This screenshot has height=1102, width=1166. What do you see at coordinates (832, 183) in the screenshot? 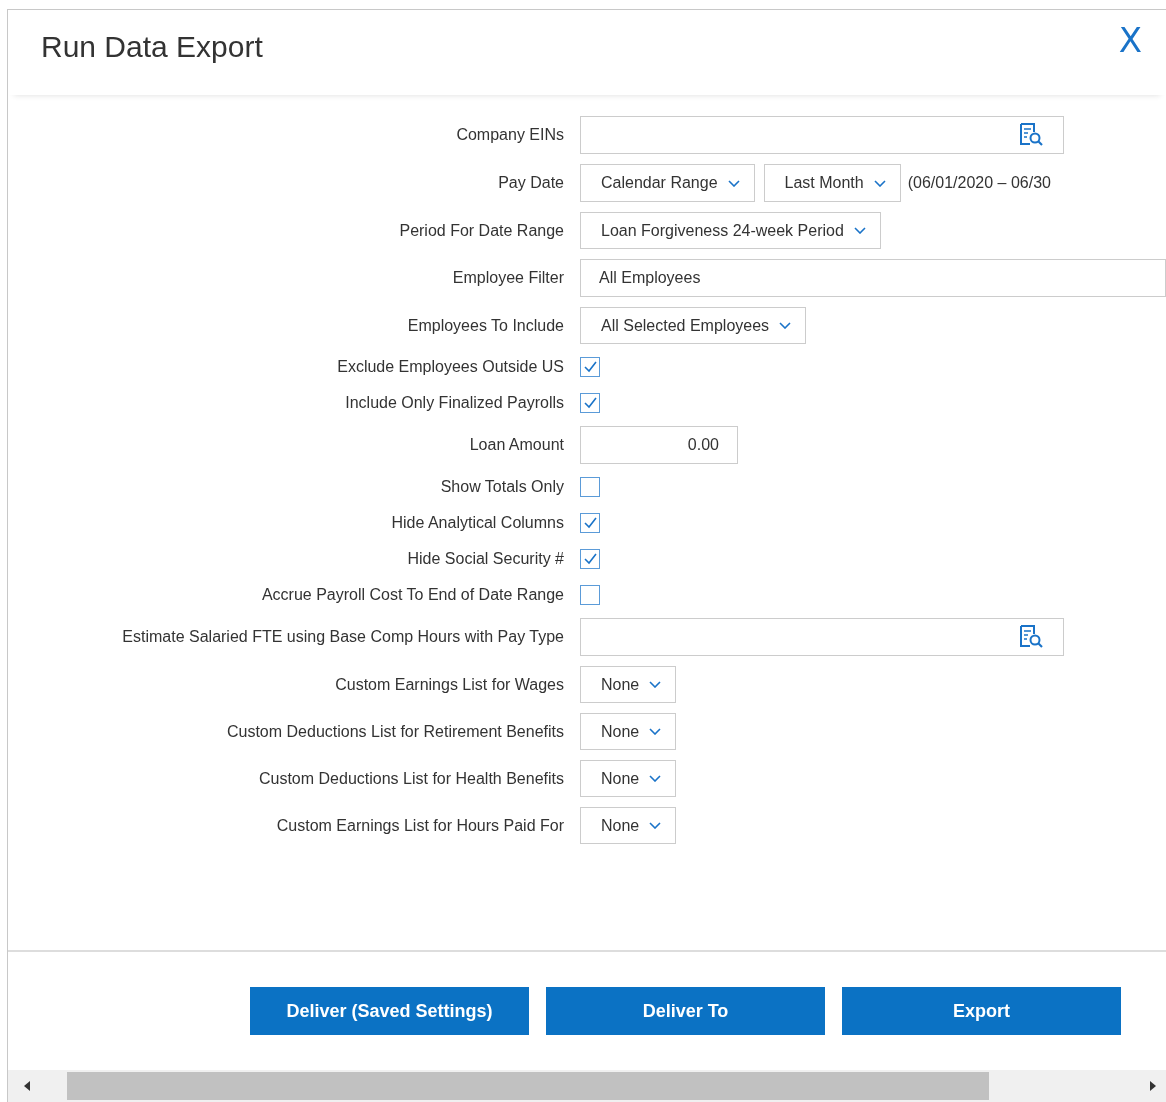
I see `dropdown: Last Month` at bounding box center [832, 183].